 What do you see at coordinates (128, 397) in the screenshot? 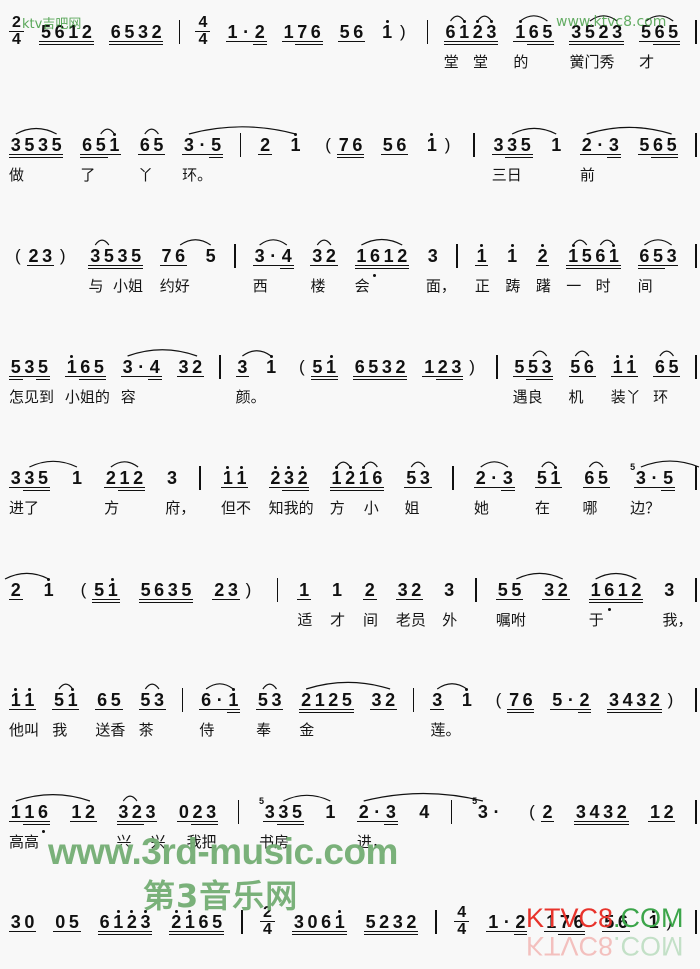
I see `lyric: 容` at bounding box center [128, 397].